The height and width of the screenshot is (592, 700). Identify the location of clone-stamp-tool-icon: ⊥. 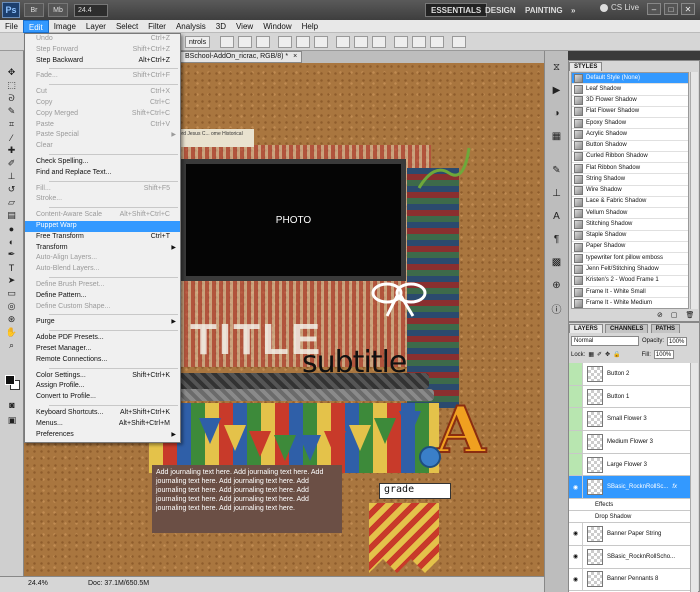
(12, 176).